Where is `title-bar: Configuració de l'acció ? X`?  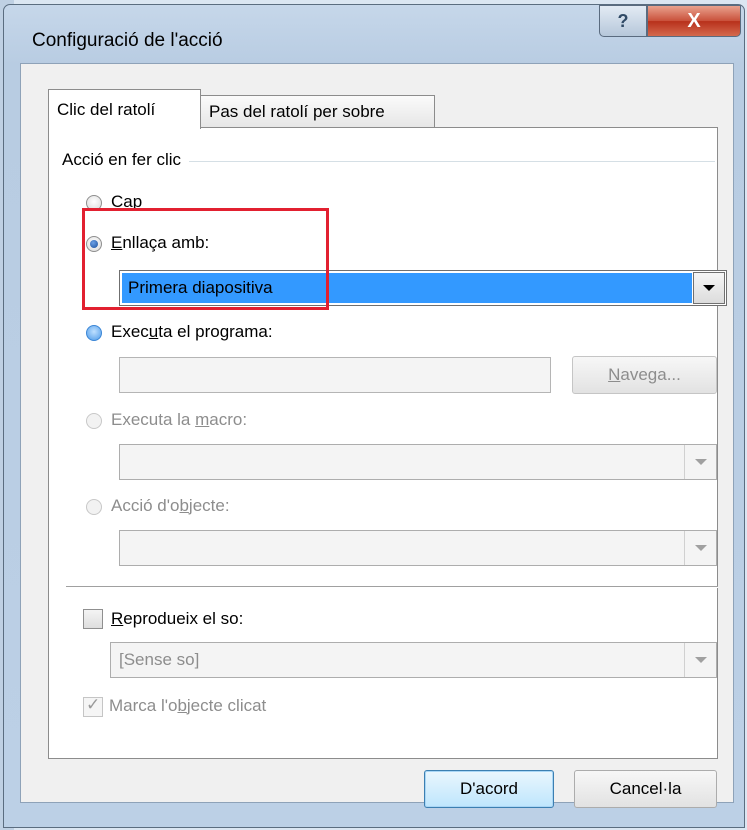 title-bar: Configuració de l'acció ? X is located at coordinates (374, 36).